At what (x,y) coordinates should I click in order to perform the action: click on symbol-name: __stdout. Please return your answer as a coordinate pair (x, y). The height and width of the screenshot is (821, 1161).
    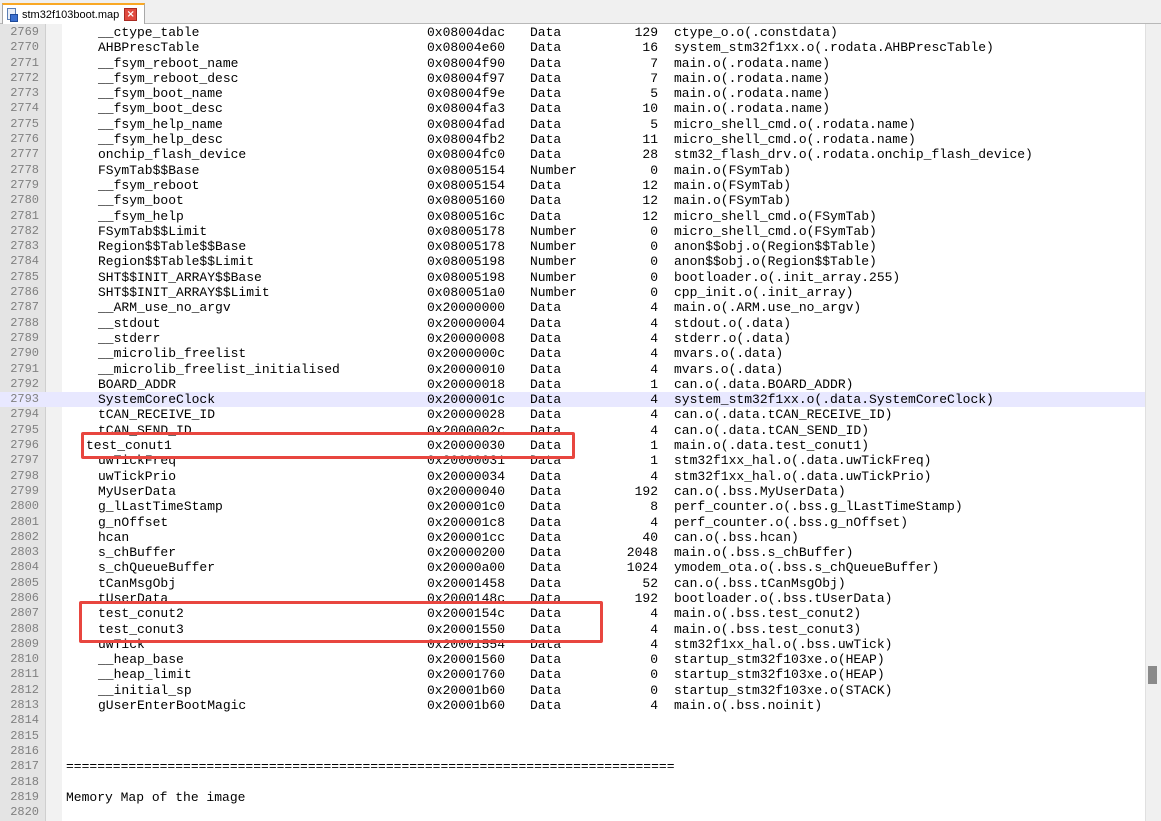
    Looking at the image, I should click on (129, 323).